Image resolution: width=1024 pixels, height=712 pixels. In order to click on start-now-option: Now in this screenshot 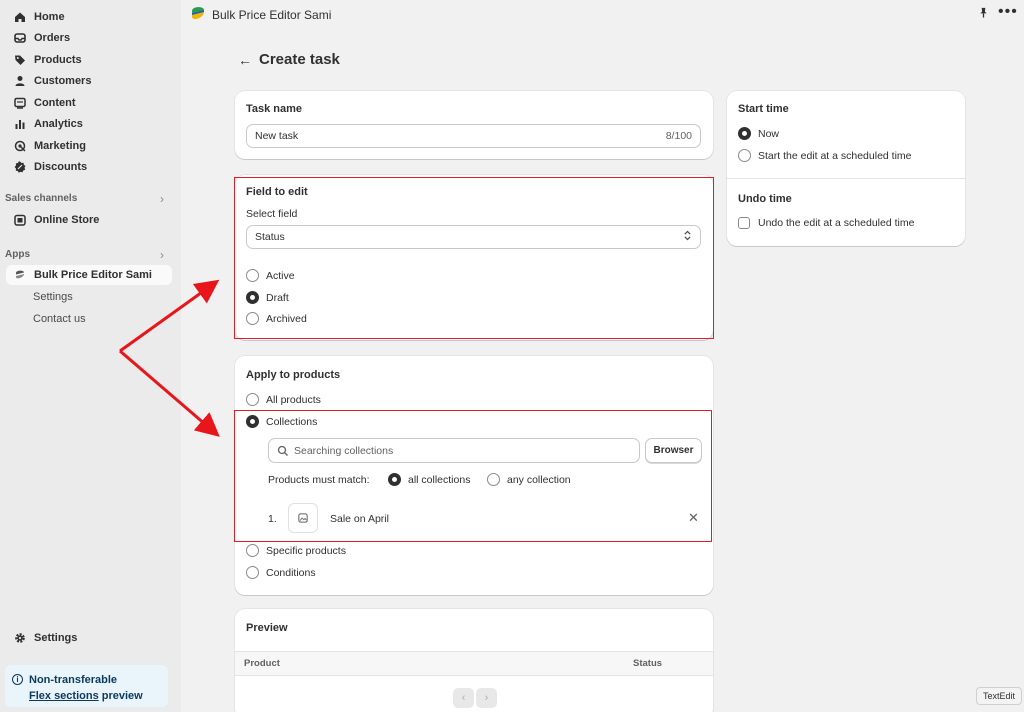, I will do `click(758, 133)`.